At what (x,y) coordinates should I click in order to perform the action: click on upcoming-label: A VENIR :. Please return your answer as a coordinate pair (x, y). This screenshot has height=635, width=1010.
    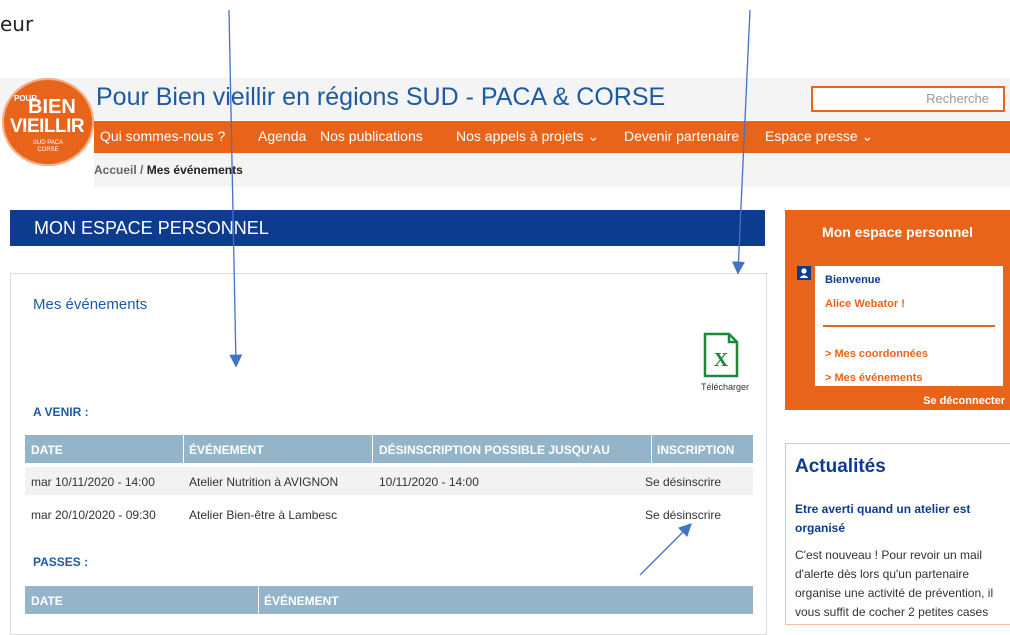
    Looking at the image, I should click on (61, 412).